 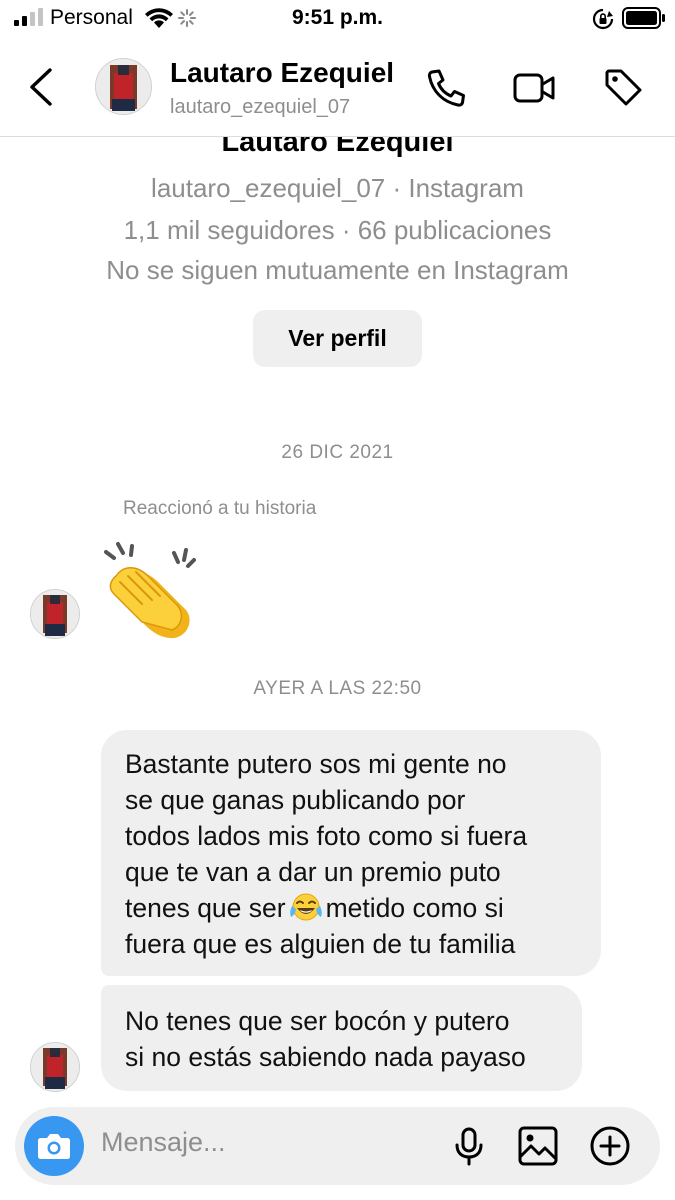 What do you see at coordinates (446, 88) in the screenshot?
I see `phone-icon` at bounding box center [446, 88].